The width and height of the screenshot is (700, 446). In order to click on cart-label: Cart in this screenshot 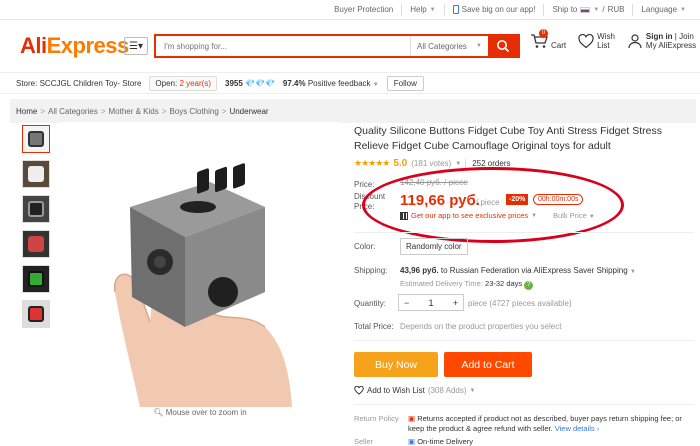, I will do `click(559, 45)`.